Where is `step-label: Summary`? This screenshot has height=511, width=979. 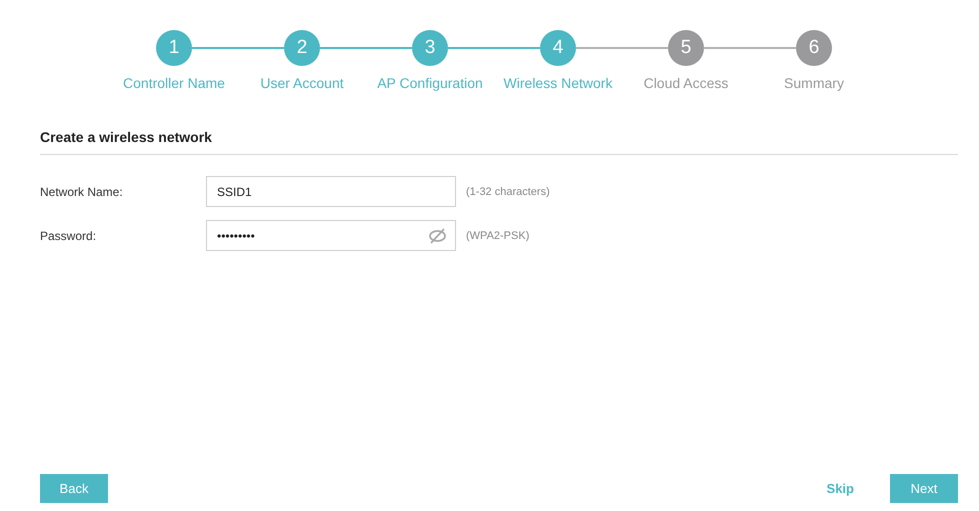
step-label: Summary is located at coordinates (814, 83).